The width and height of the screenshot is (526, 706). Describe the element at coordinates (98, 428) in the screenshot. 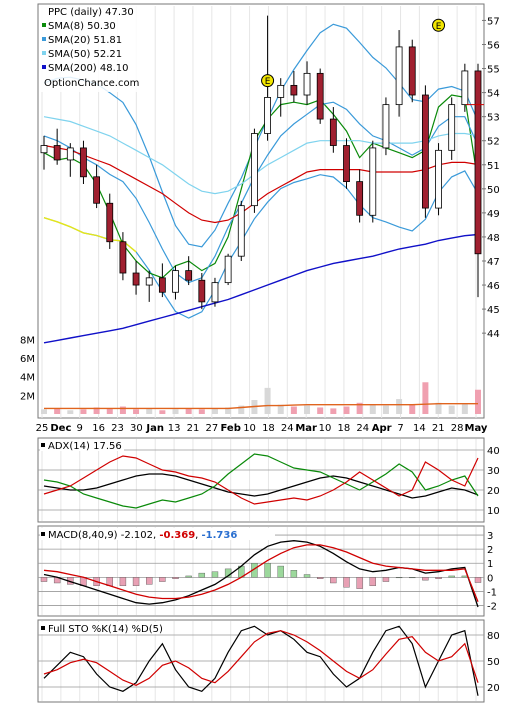

I see `x-tick-label: 16` at that location.